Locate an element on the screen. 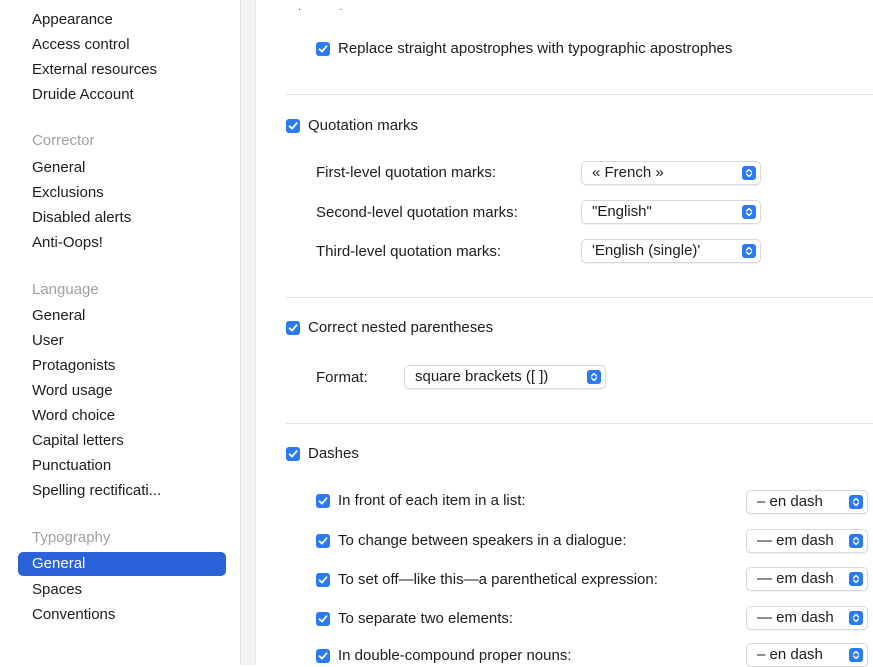 The width and height of the screenshot is (873, 667). sidebar-item-typography-general: General is located at coordinates (122, 564).